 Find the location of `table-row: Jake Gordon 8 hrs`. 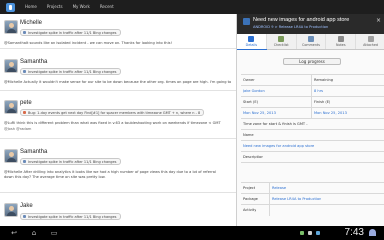

table-row: Jake Gordon 8 hrs is located at coordinates (312, 91).